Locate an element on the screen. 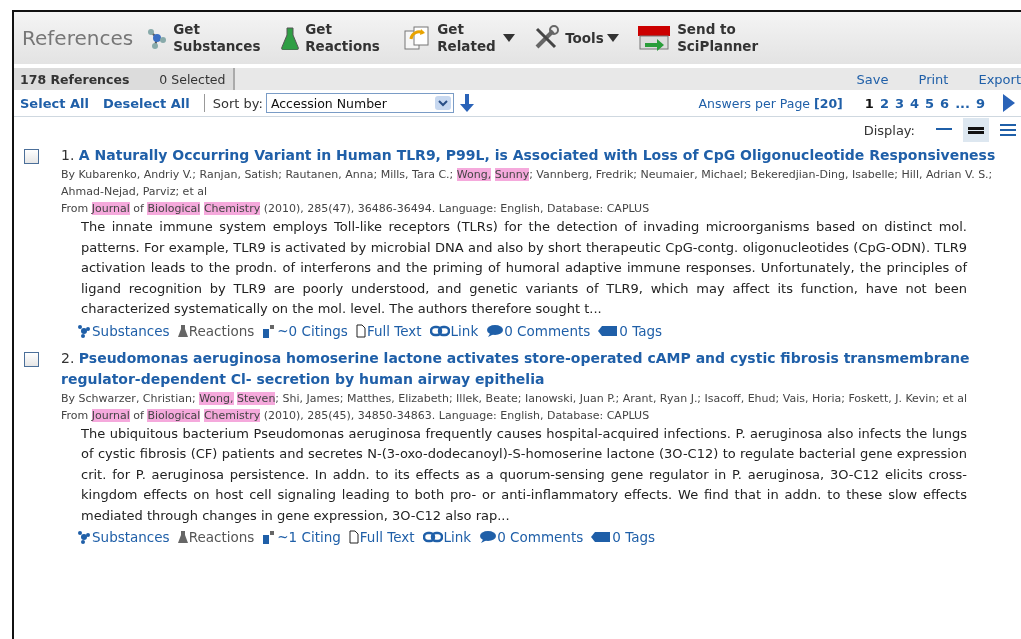  toolbar-button: Tools is located at coordinates (576, 38).